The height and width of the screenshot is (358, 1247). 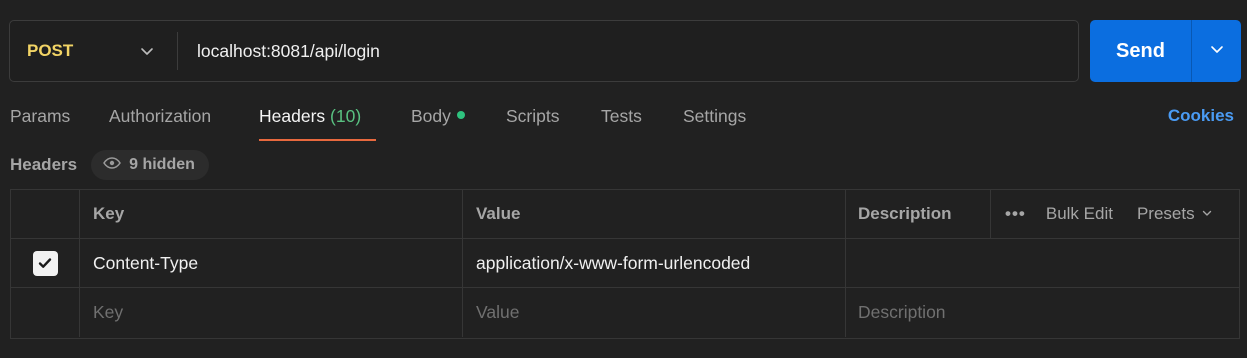 What do you see at coordinates (271, 312) in the screenshot?
I see `new-key-input: Key` at bounding box center [271, 312].